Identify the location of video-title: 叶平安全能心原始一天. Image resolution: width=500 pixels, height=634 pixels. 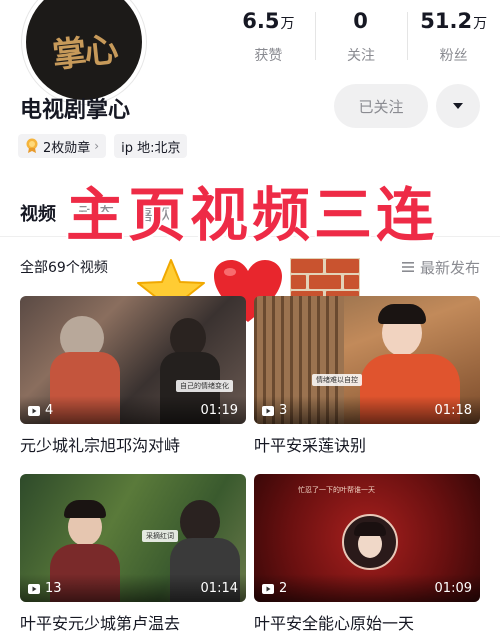
(367, 622).